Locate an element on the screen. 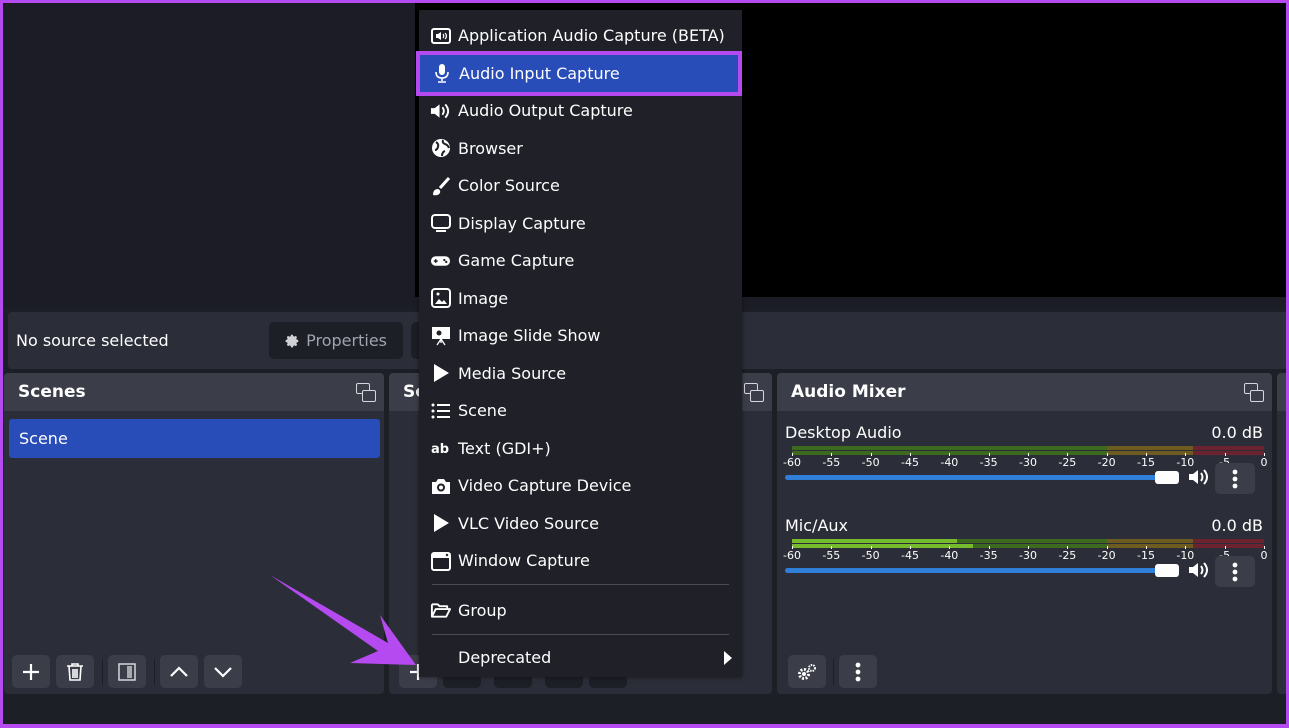 Image resolution: width=1289 pixels, height=728 pixels. menu-item-image-slide-show: Image Slide Show is located at coordinates (580, 335).